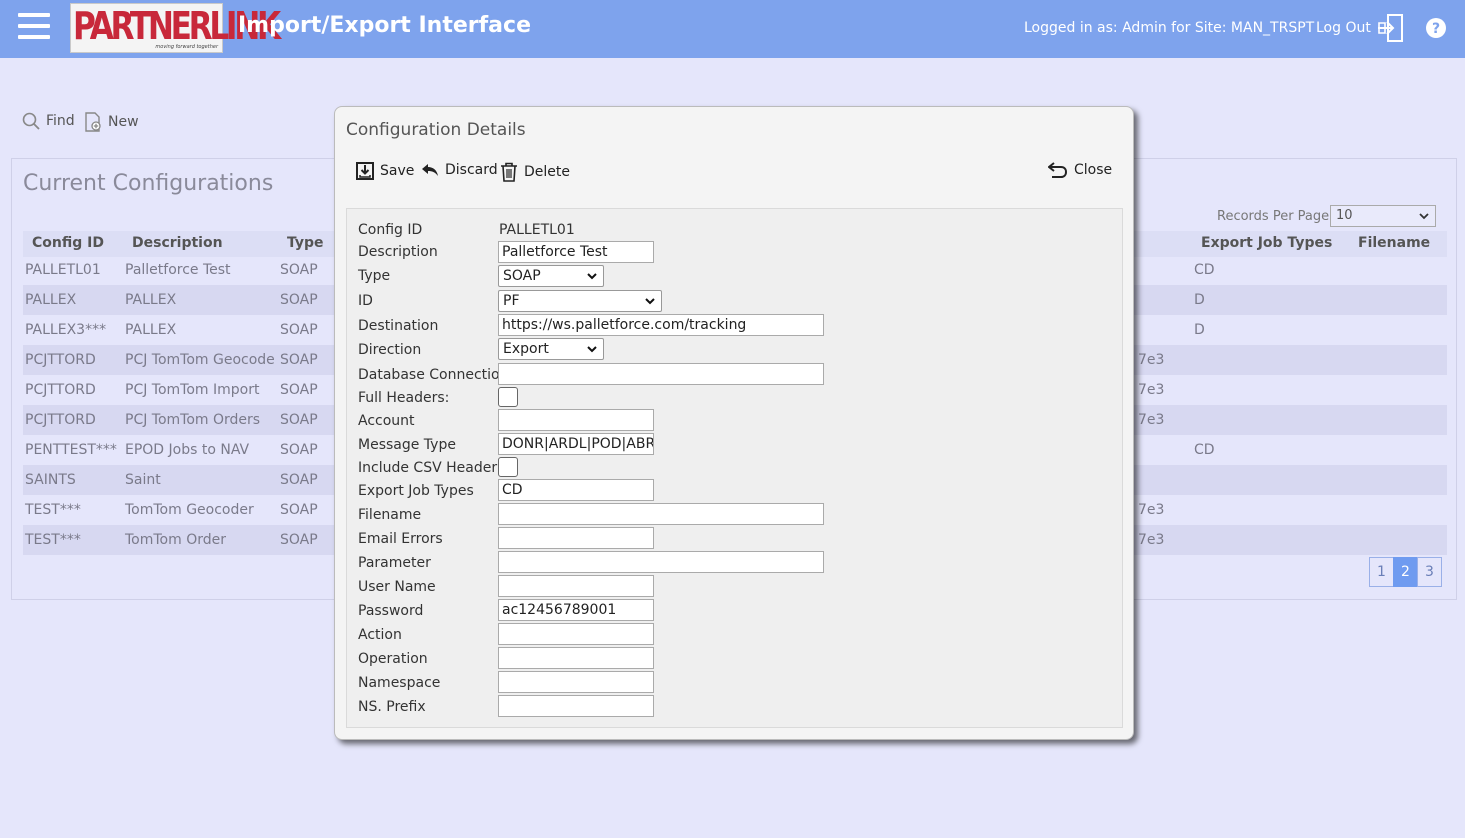 The image size is (1465, 838). I want to click on app-title: Import/Export Interface, so click(384, 25).